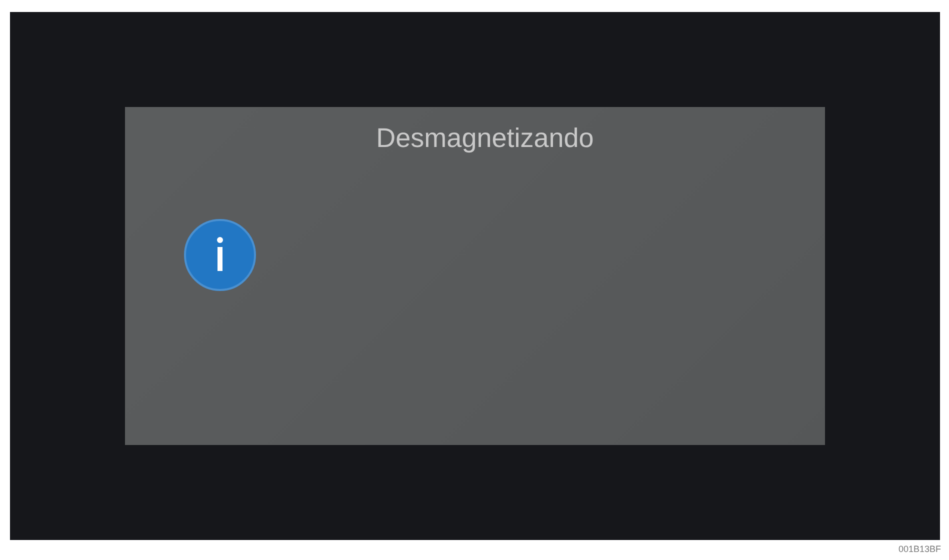 Image resolution: width=949 pixels, height=560 pixels. Describe the element at coordinates (919, 550) in the screenshot. I see `figure-id: 001B13BF` at that location.